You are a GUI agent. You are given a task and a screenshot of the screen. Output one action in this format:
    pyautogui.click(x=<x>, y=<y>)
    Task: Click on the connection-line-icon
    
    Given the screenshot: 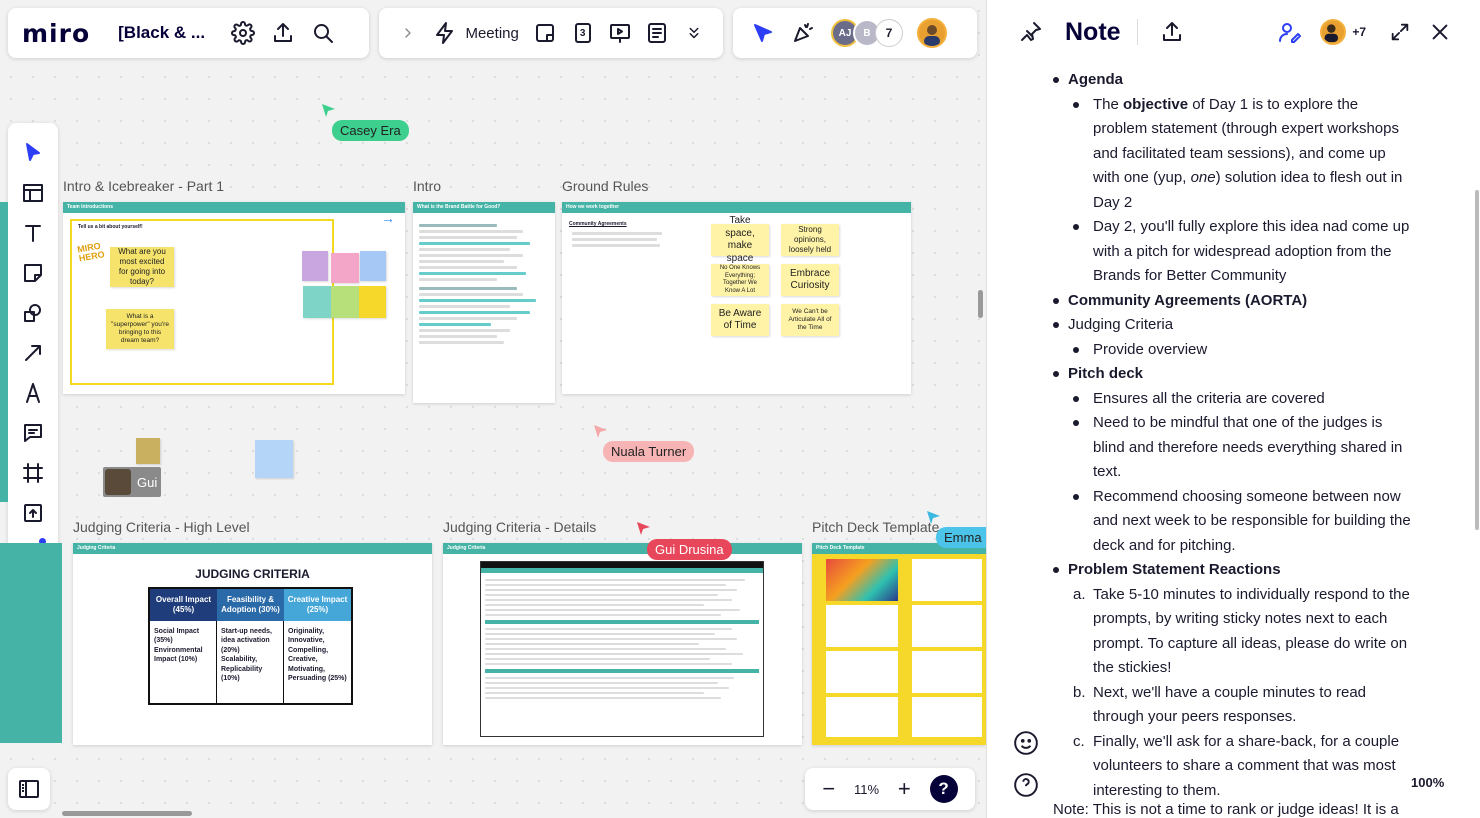 What is the action you would take?
    pyautogui.click(x=33, y=353)
    